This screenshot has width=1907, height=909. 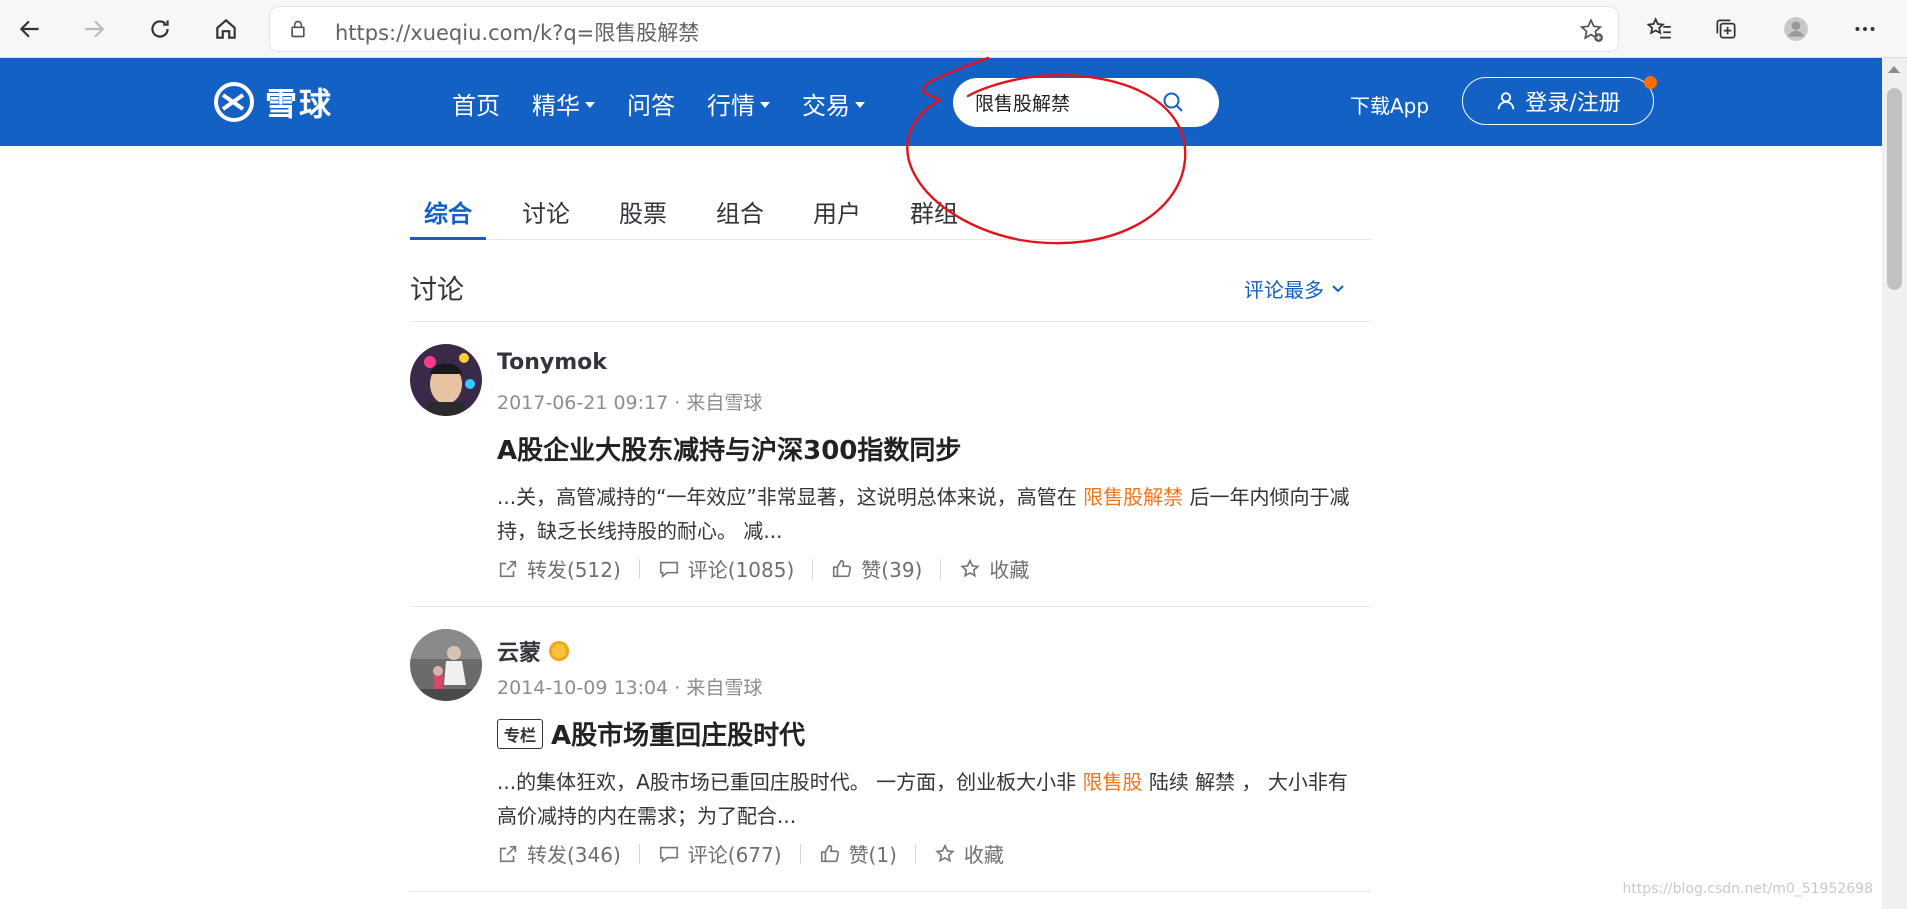 What do you see at coordinates (556, 106) in the screenshot?
I see `nav-featured-label: 精华` at bounding box center [556, 106].